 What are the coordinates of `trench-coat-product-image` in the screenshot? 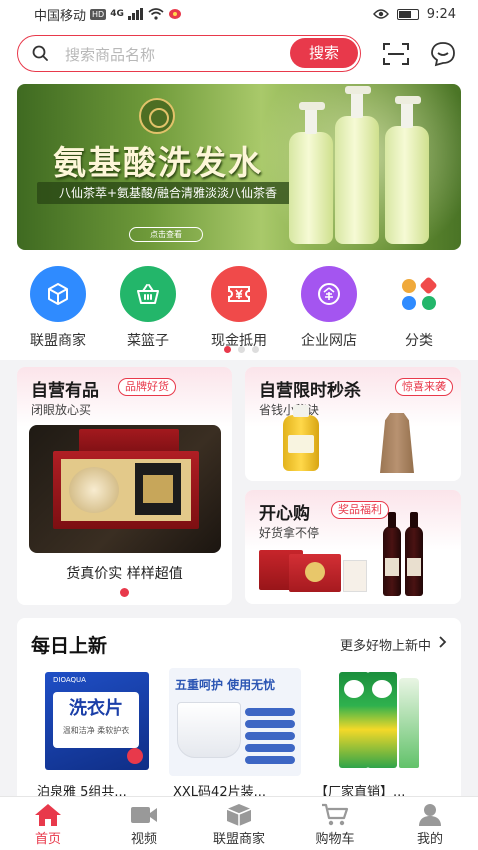 It's located at (397, 443).